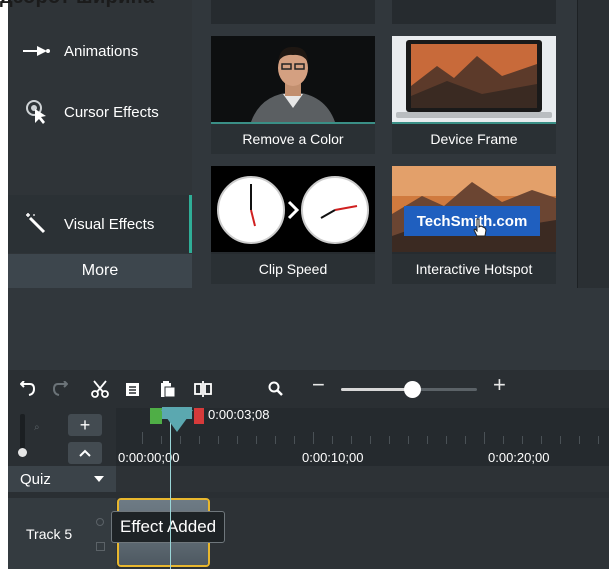  What do you see at coordinates (333, 457) in the screenshot?
I see `ruler-time-label: 0:00:10;00` at bounding box center [333, 457].